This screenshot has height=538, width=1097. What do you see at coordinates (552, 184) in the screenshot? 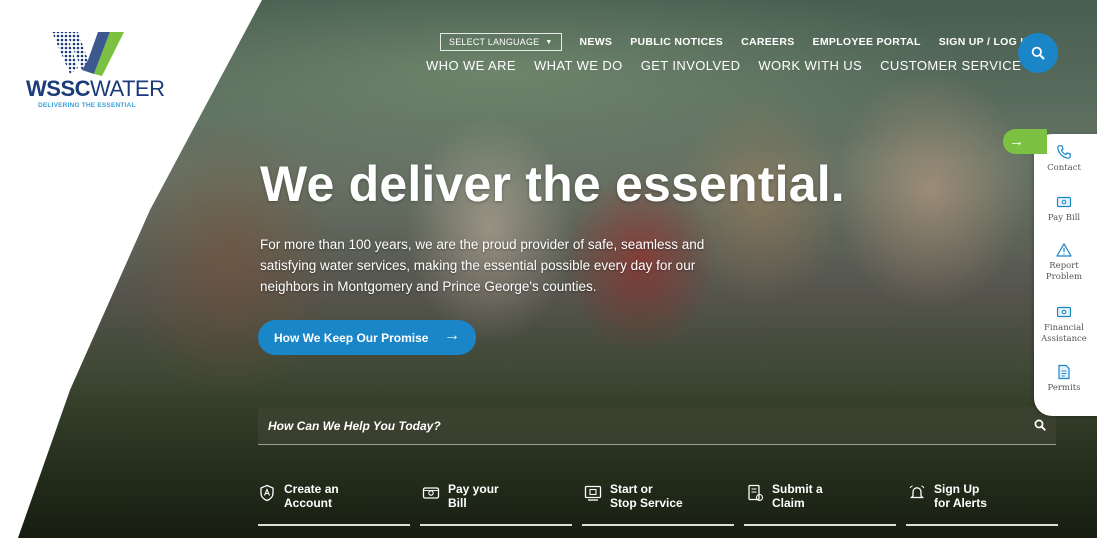
I see `hero-headline: We deliver the essential.` at bounding box center [552, 184].